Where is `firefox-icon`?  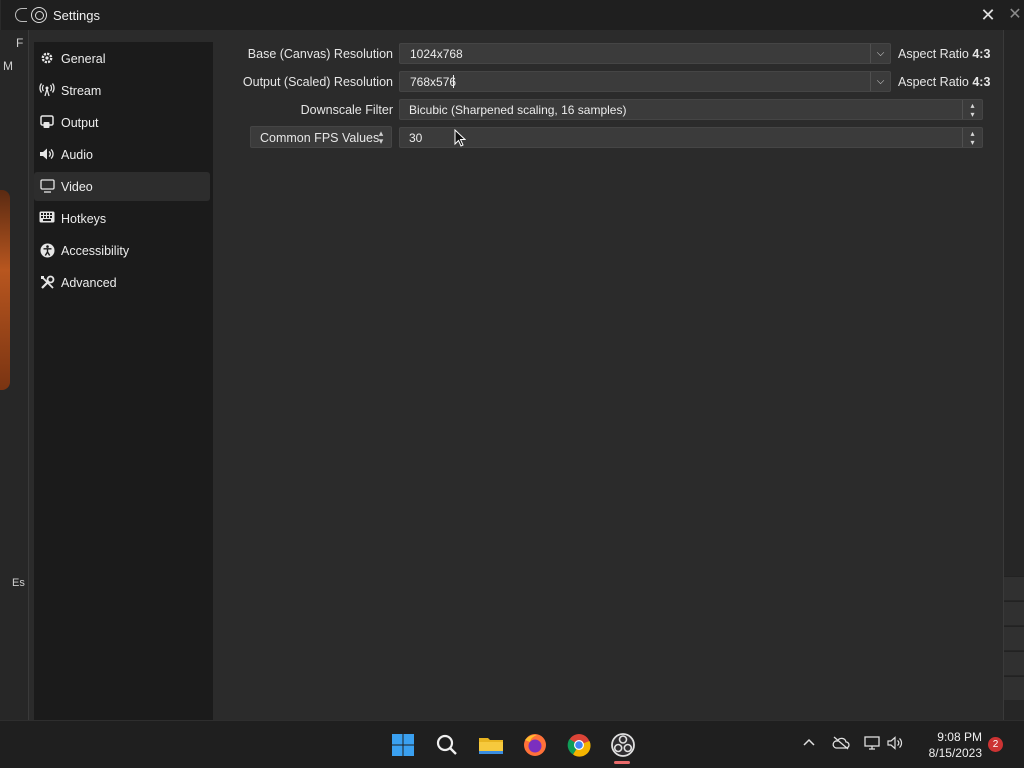 firefox-icon is located at coordinates (535, 745).